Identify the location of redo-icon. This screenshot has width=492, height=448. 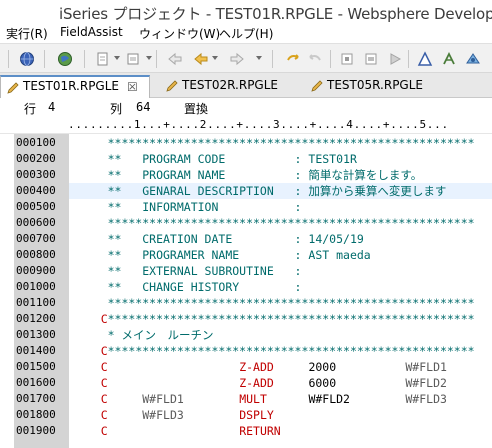
(315, 59).